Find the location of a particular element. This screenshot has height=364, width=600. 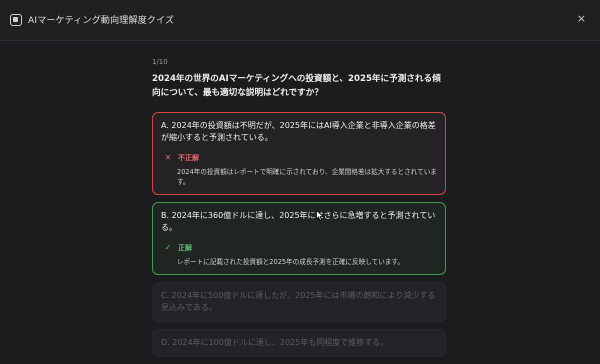

mouse-cursor-icon is located at coordinates (320, 215).